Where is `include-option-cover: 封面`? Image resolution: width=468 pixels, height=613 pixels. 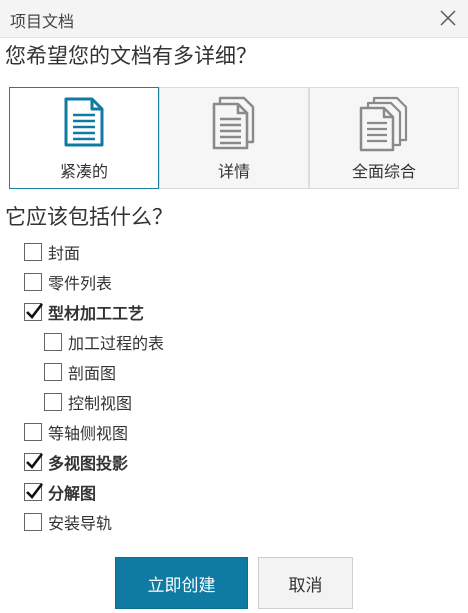 include-option-cover: 封面 is located at coordinates (52, 252).